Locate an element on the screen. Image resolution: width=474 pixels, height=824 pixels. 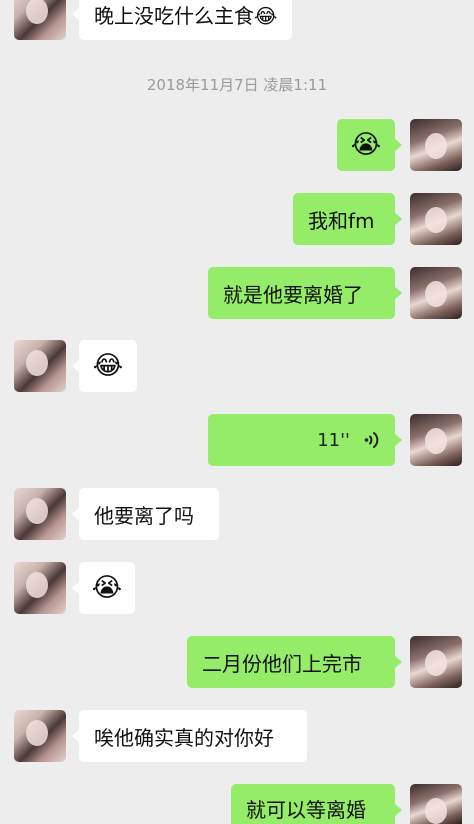
message-bubble-sent: 😭 is located at coordinates (369, 145).